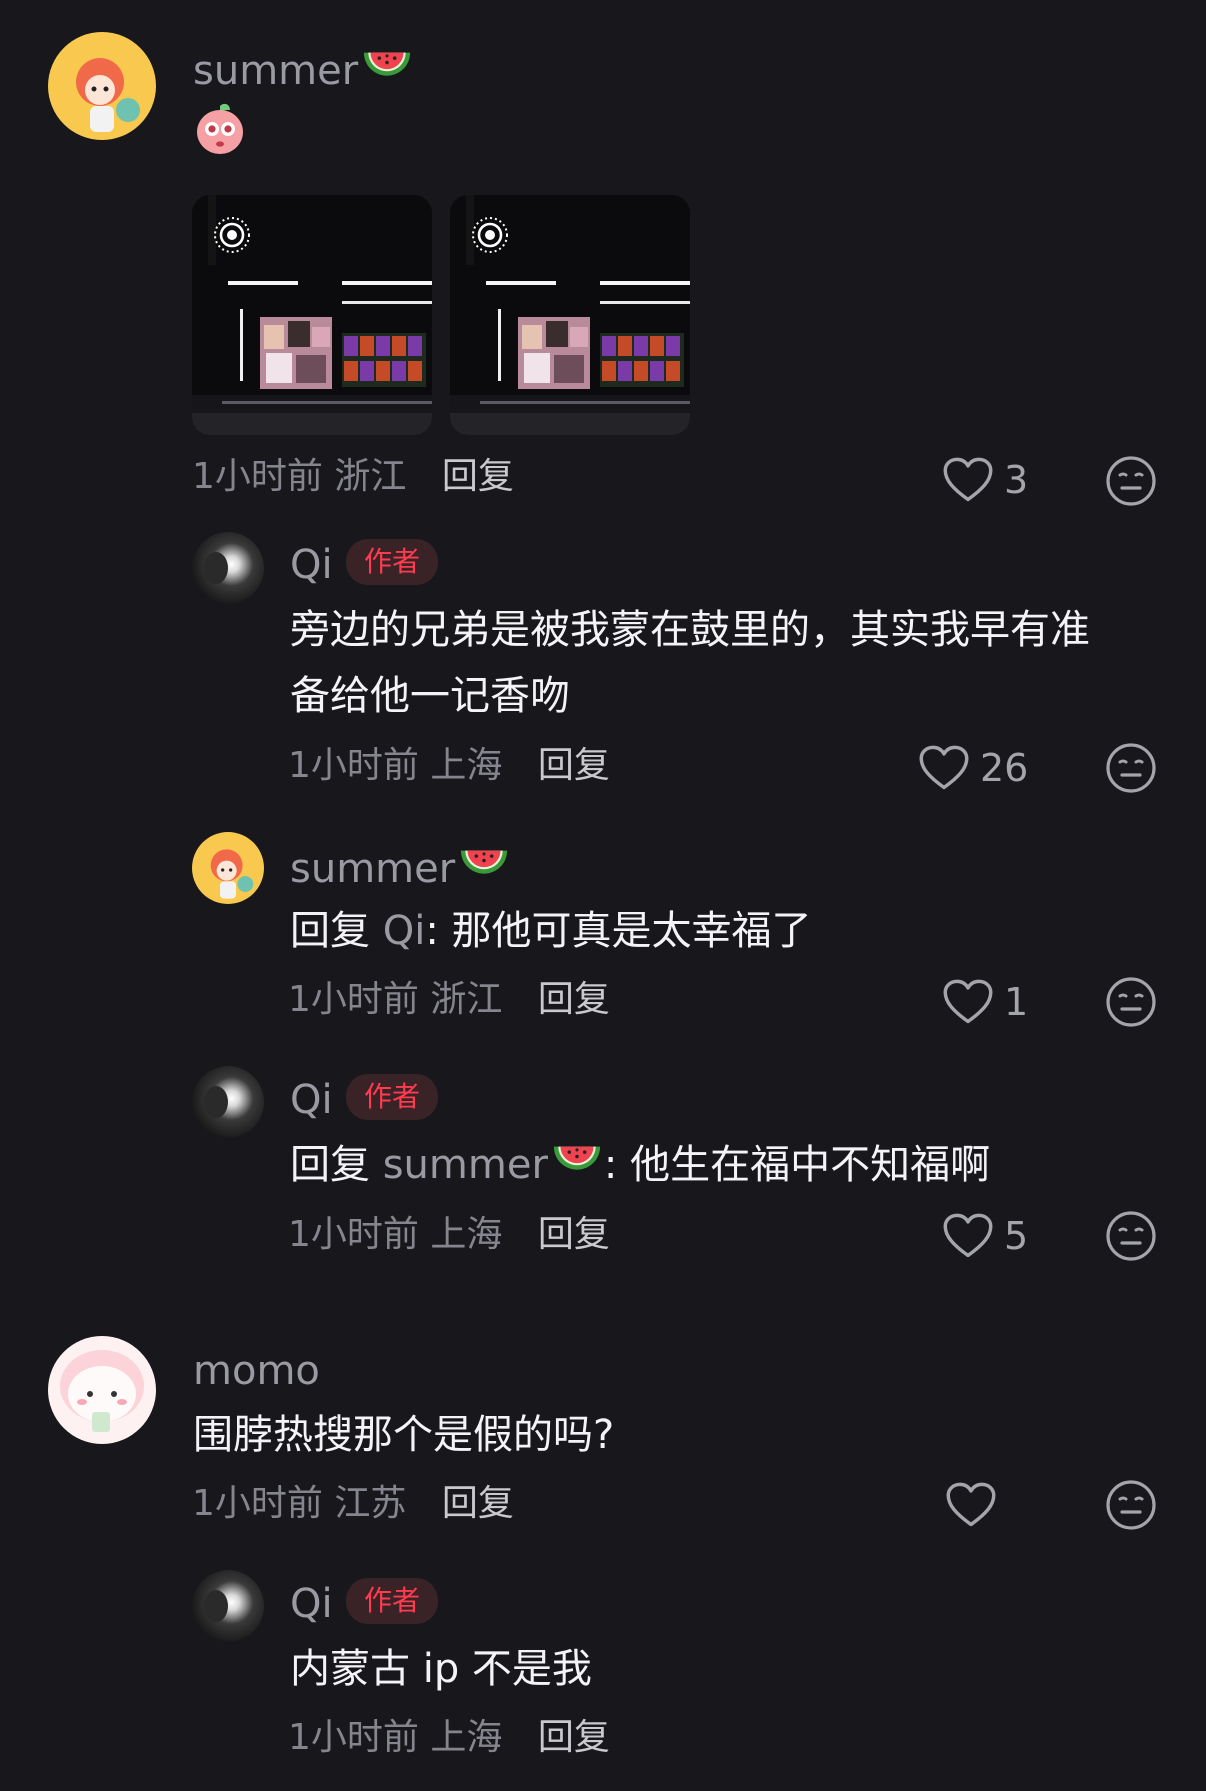 Image resolution: width=1206 pixels, height=1791 pixels. Describe the element at coordinates (220, 131) in the screenshot. I see `peach-sticker` at that location.